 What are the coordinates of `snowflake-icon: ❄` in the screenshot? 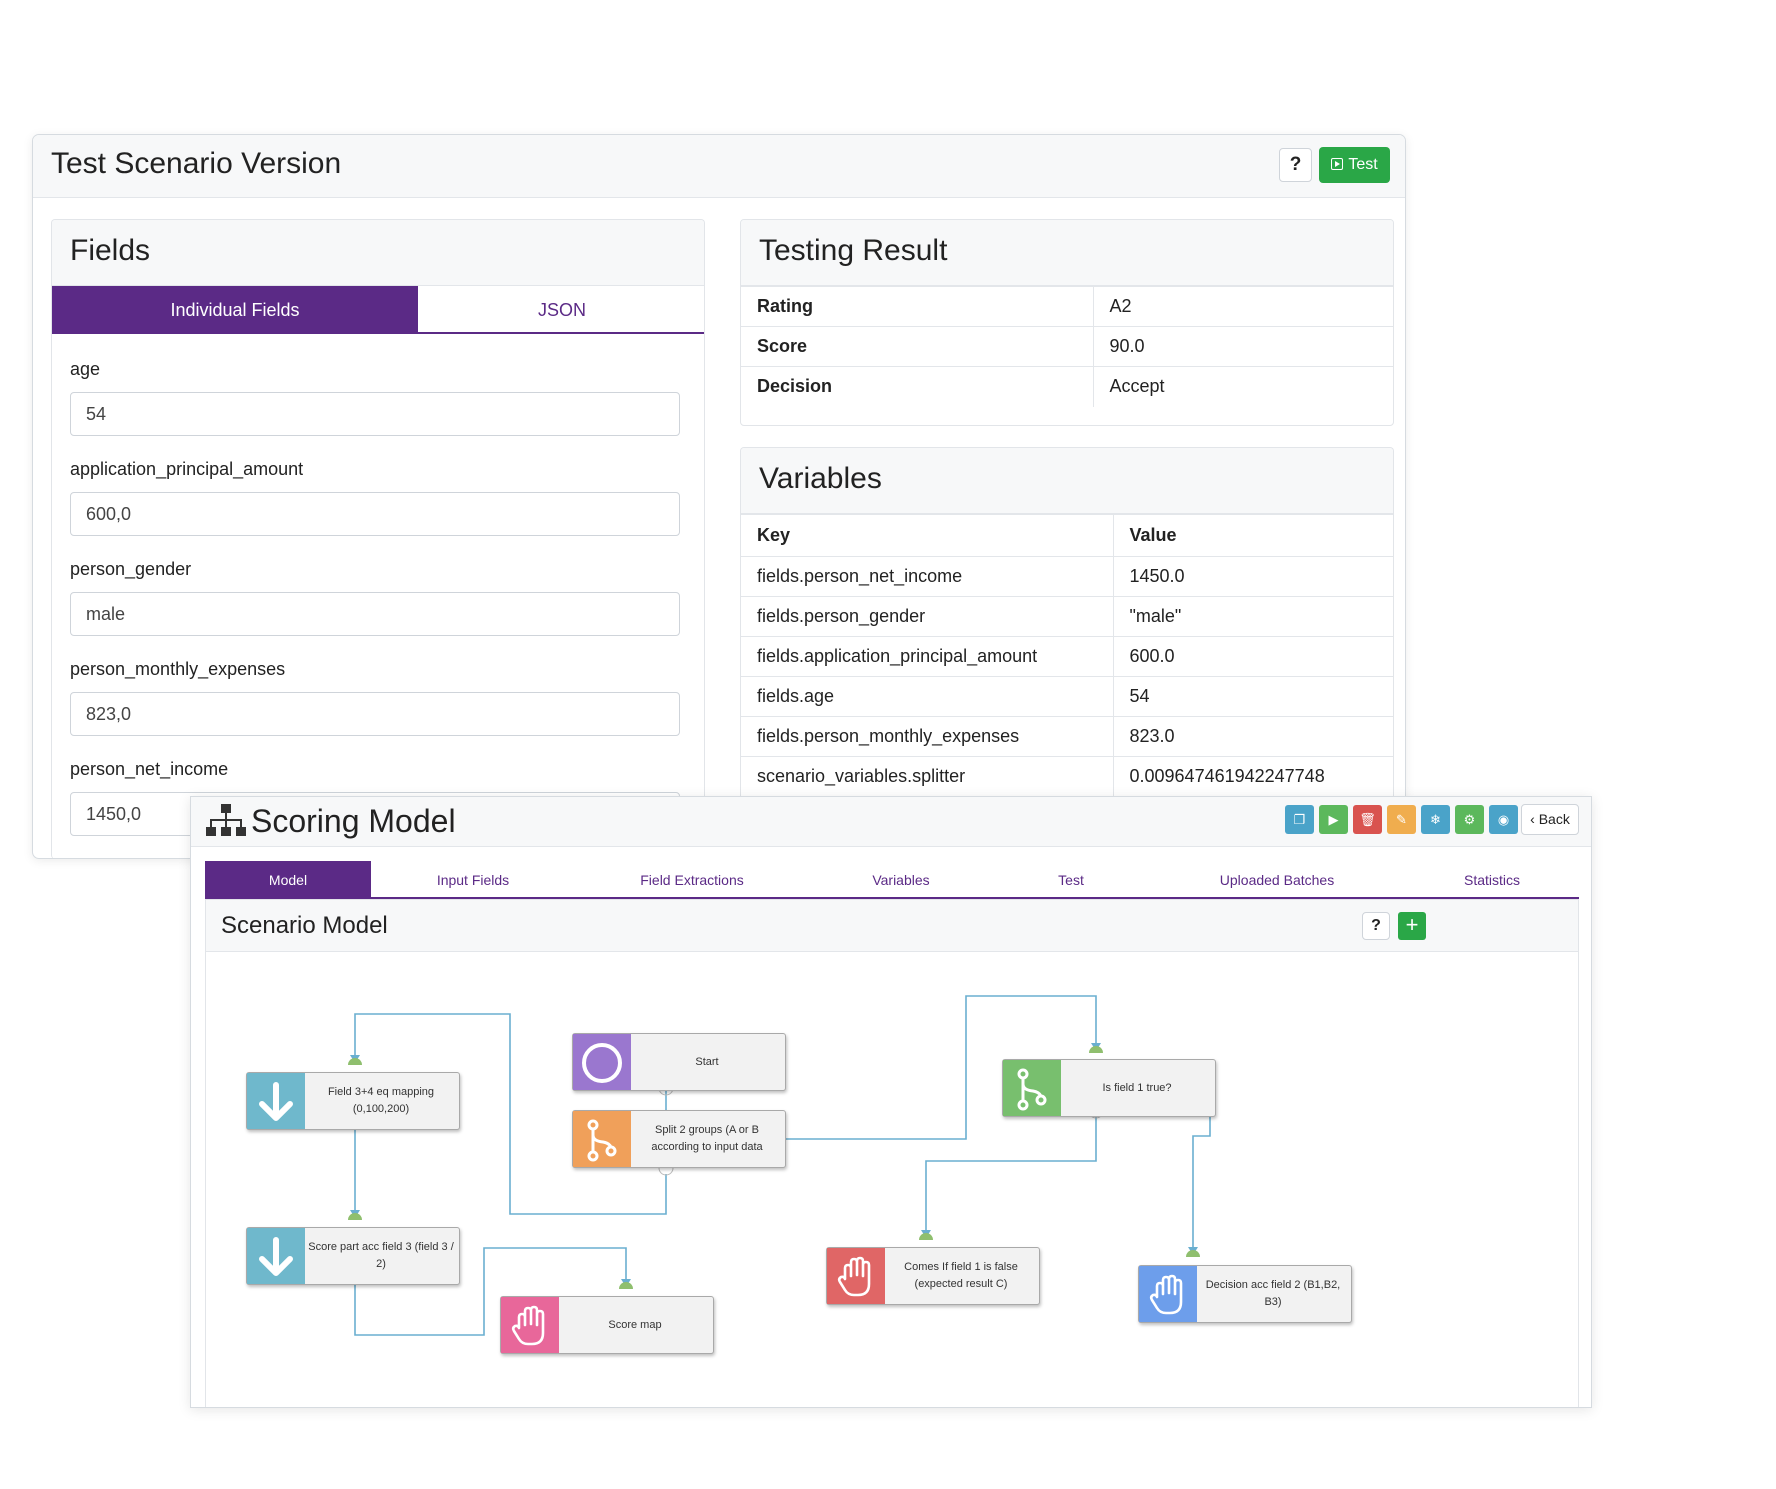 It's located at (1435, 819).